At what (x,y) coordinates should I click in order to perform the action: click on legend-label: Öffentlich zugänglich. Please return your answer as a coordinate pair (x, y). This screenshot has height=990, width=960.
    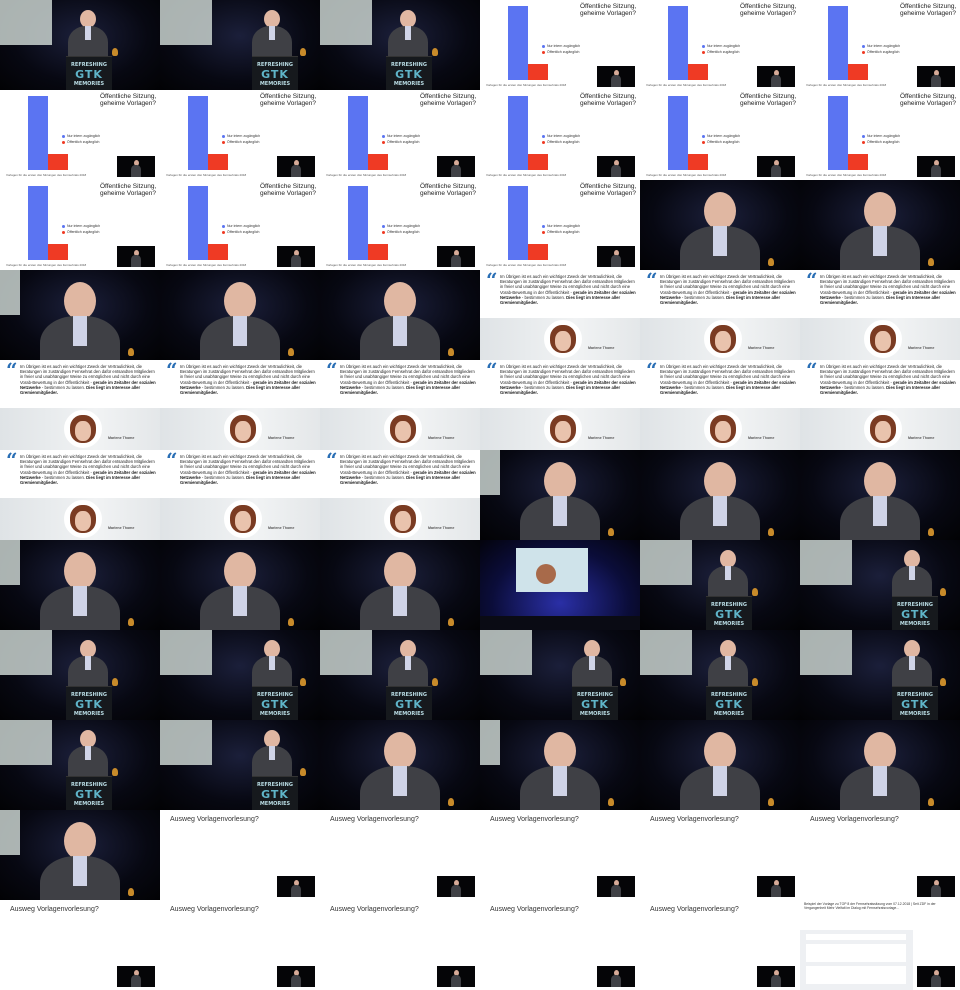
    Looking at the image, I should click on (883, 52).